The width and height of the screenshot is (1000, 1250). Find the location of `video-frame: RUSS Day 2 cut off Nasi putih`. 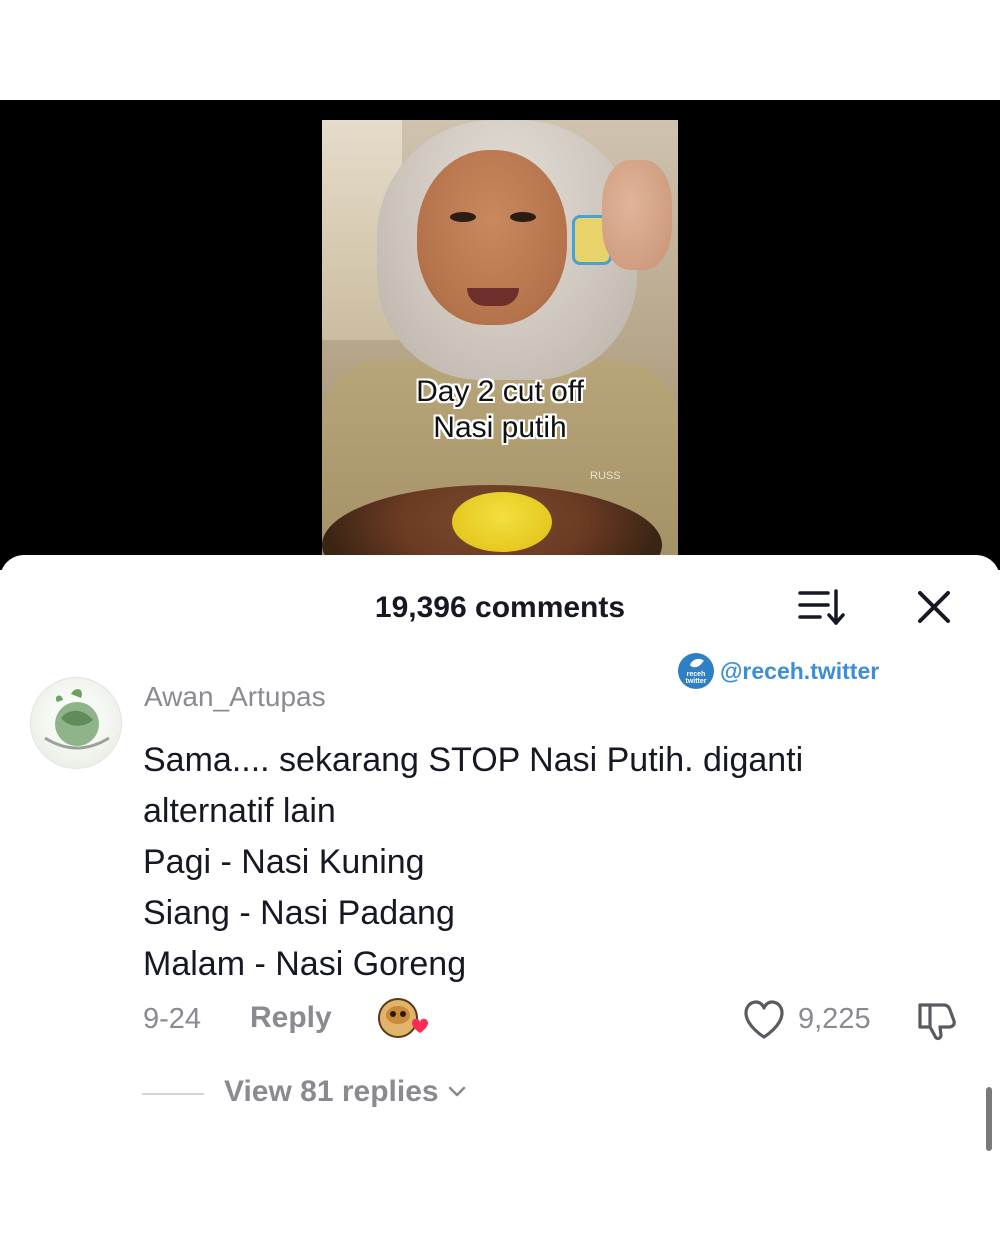

video-frame: RUSS Day 2 cut off Nasi putih is located at coordinates (500, 345).